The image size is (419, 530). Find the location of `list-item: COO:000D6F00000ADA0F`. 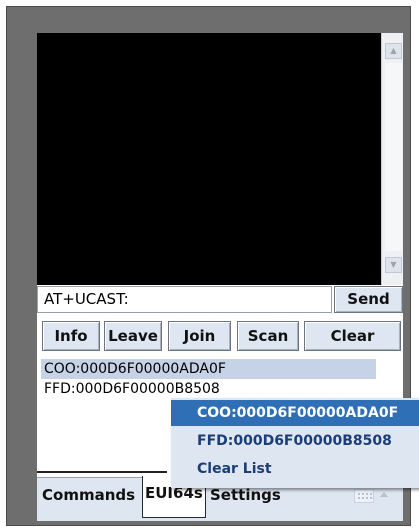

list-item: COO:000D6F00000ADA0F is located at coordinates (208, 369).